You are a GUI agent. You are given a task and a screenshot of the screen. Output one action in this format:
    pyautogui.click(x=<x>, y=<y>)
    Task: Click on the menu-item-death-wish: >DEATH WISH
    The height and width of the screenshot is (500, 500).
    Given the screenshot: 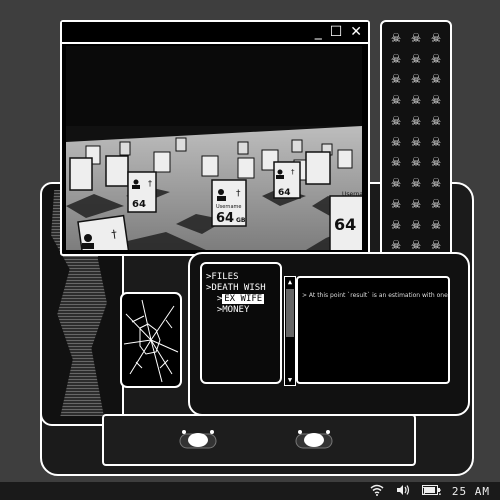 What is the action you would take?
    pyautogui.click(x=243, y=288)
    